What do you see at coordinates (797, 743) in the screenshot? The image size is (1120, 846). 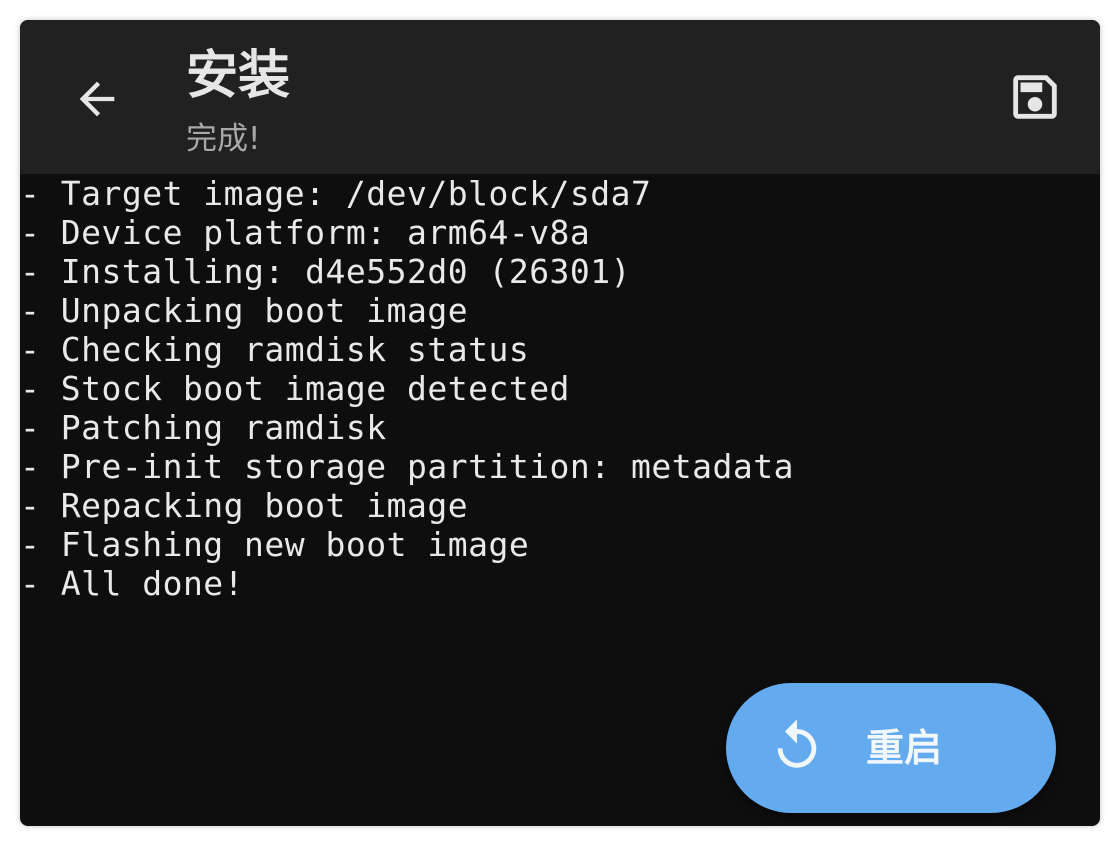 I see `restart-icon` at bounding box center [797, 743].